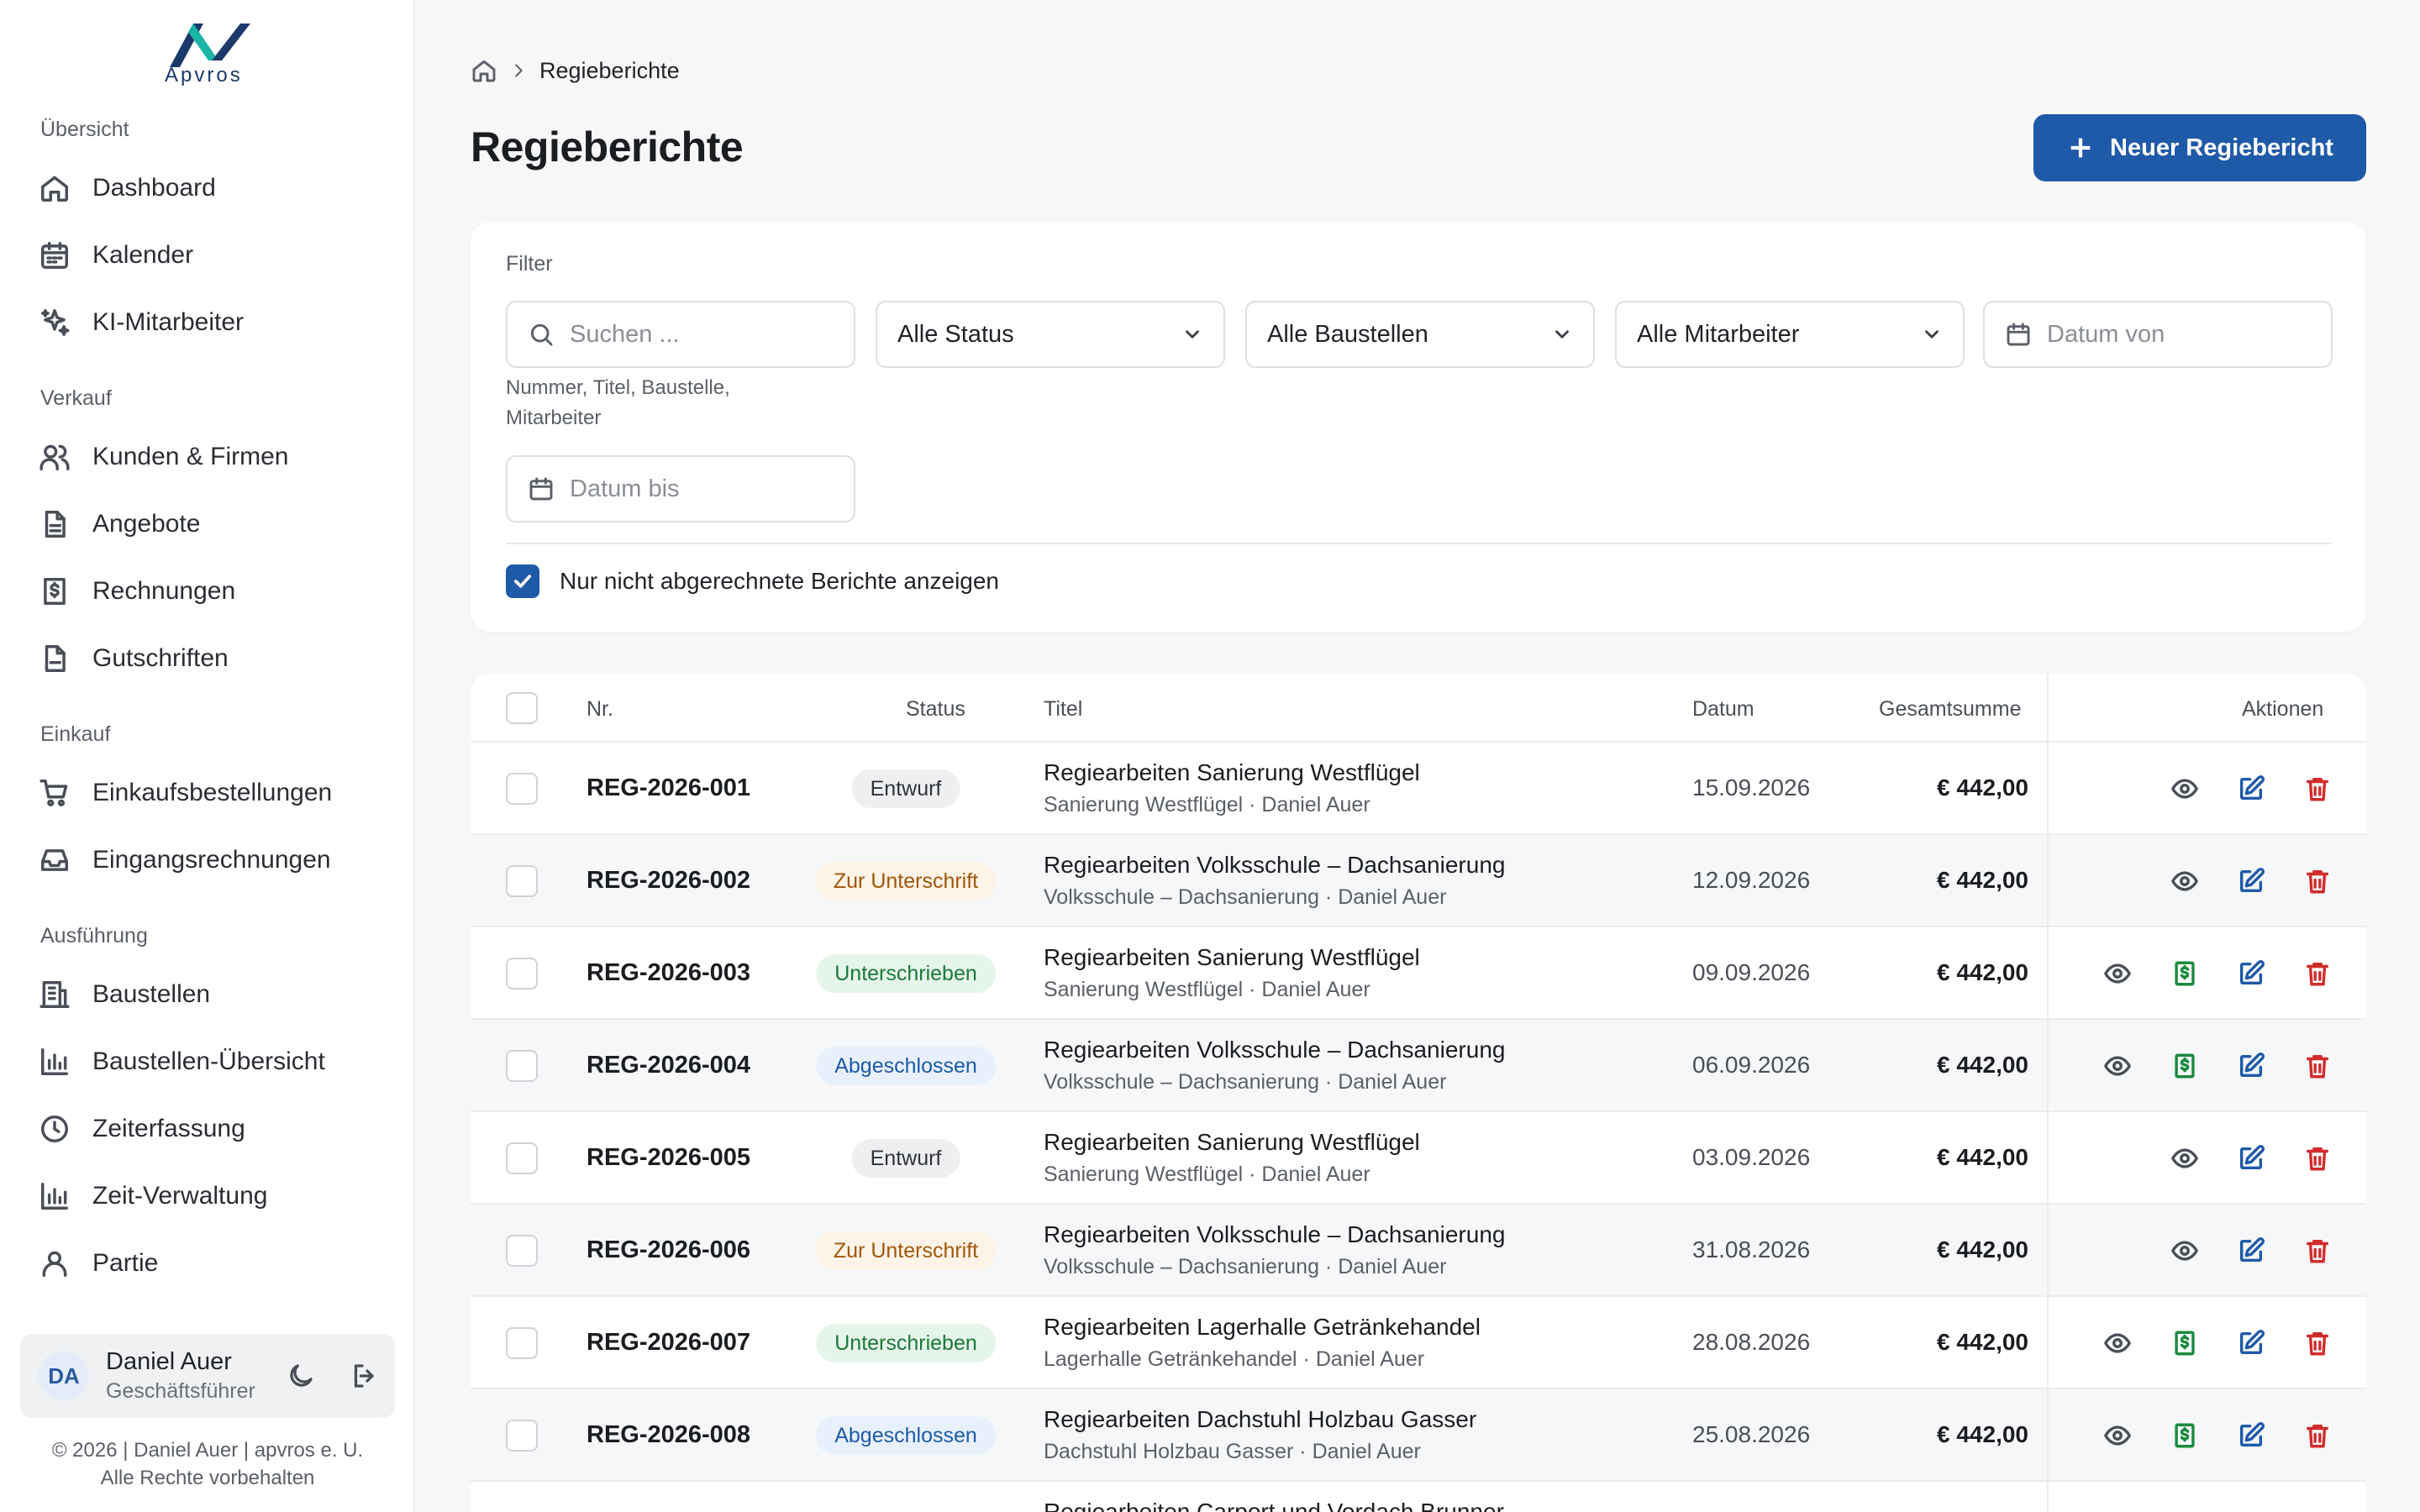 Image resolution: width=2420 pixels, height=1512 pixels. I want to click on user-card: DA Daniel Auer Geschäftsführer, so click(207, 1376).